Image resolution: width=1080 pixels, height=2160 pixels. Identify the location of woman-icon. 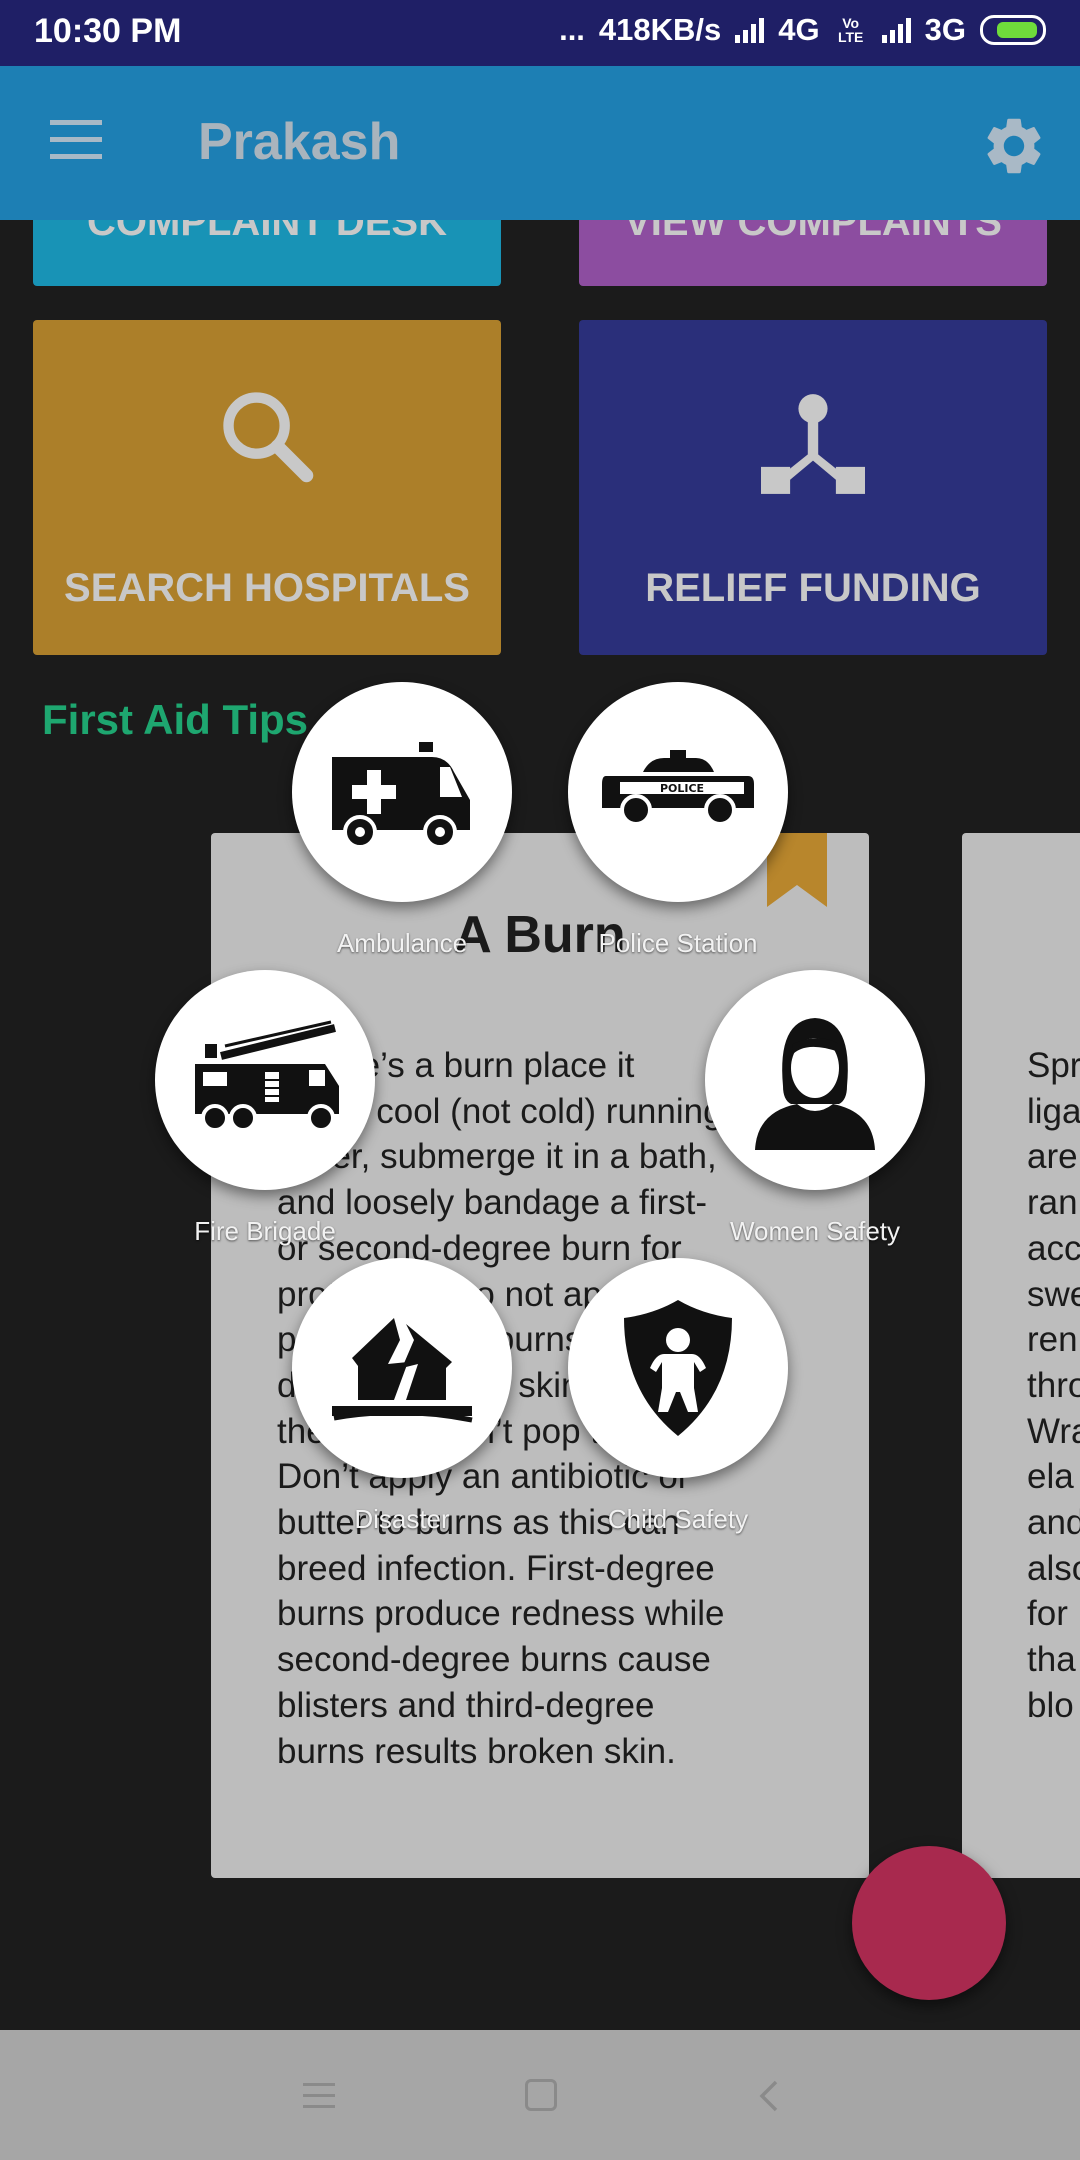
(815, 1084).